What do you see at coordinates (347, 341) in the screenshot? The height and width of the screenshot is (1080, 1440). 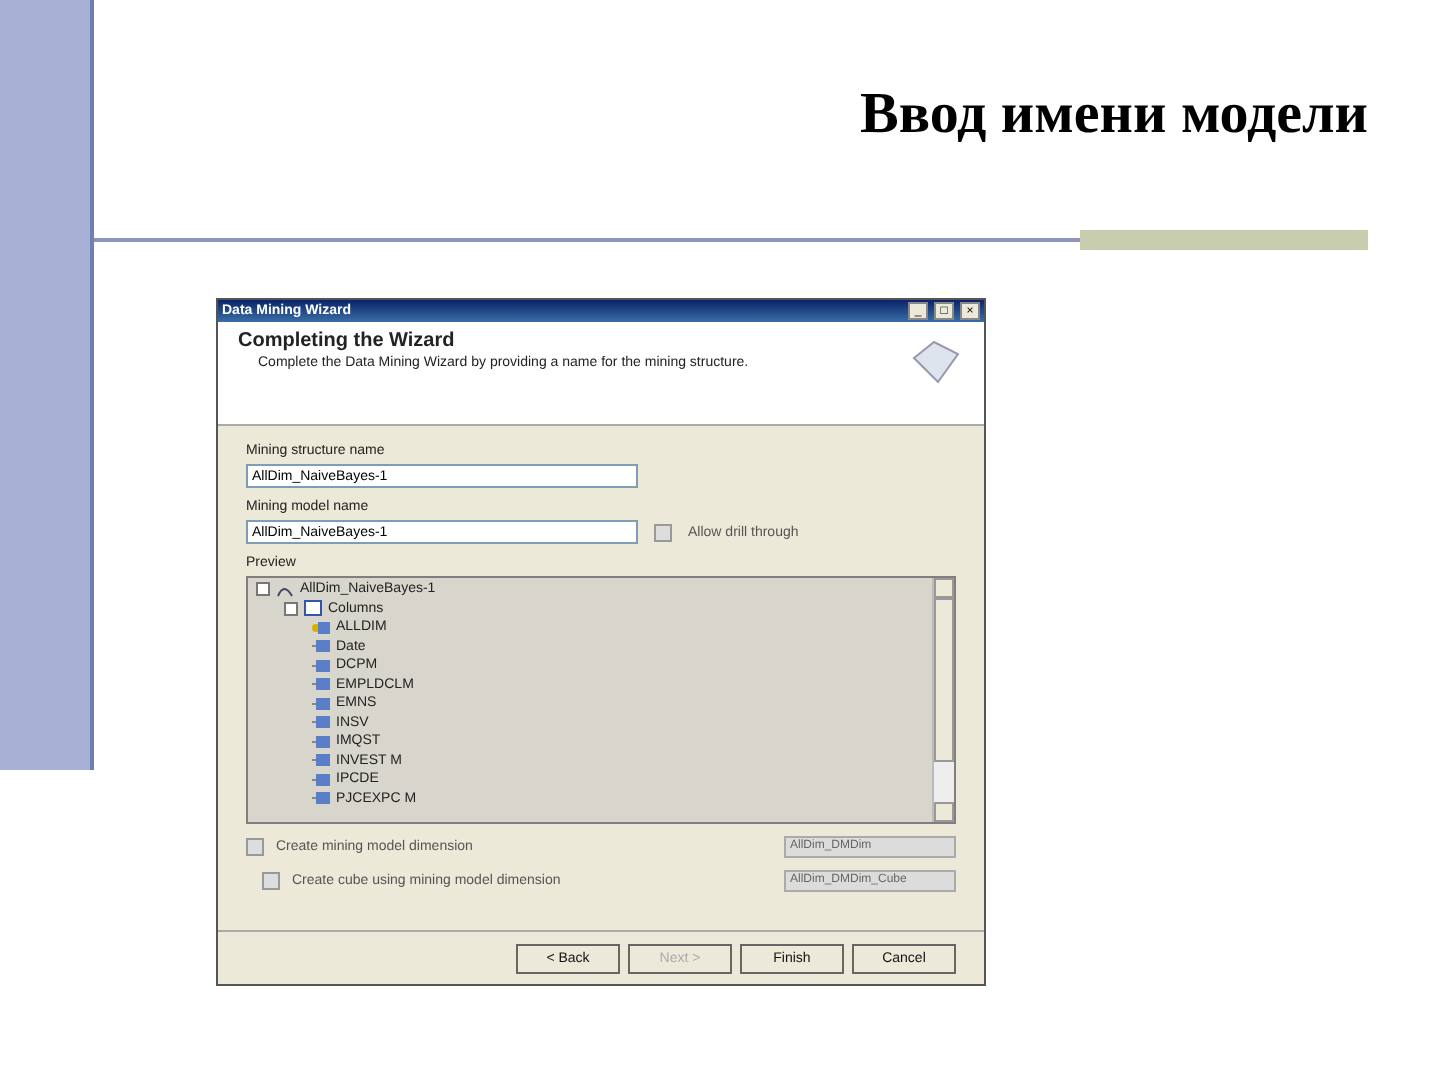 I see `header-title: Completing the Wizard` at bounding box center [347, 341].